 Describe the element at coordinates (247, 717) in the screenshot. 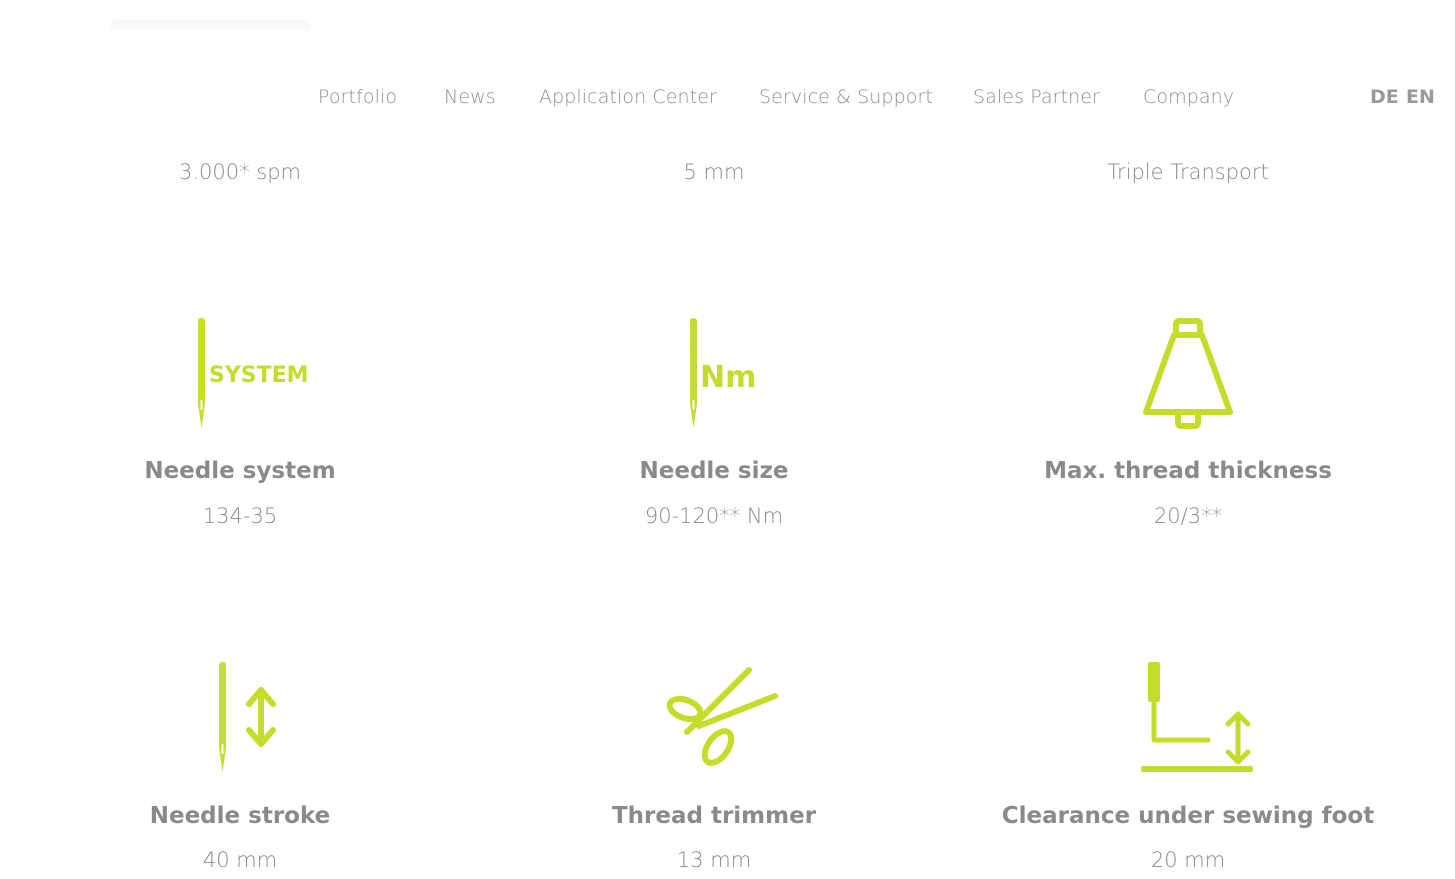

I see `needle-stroke-icon` at that location.